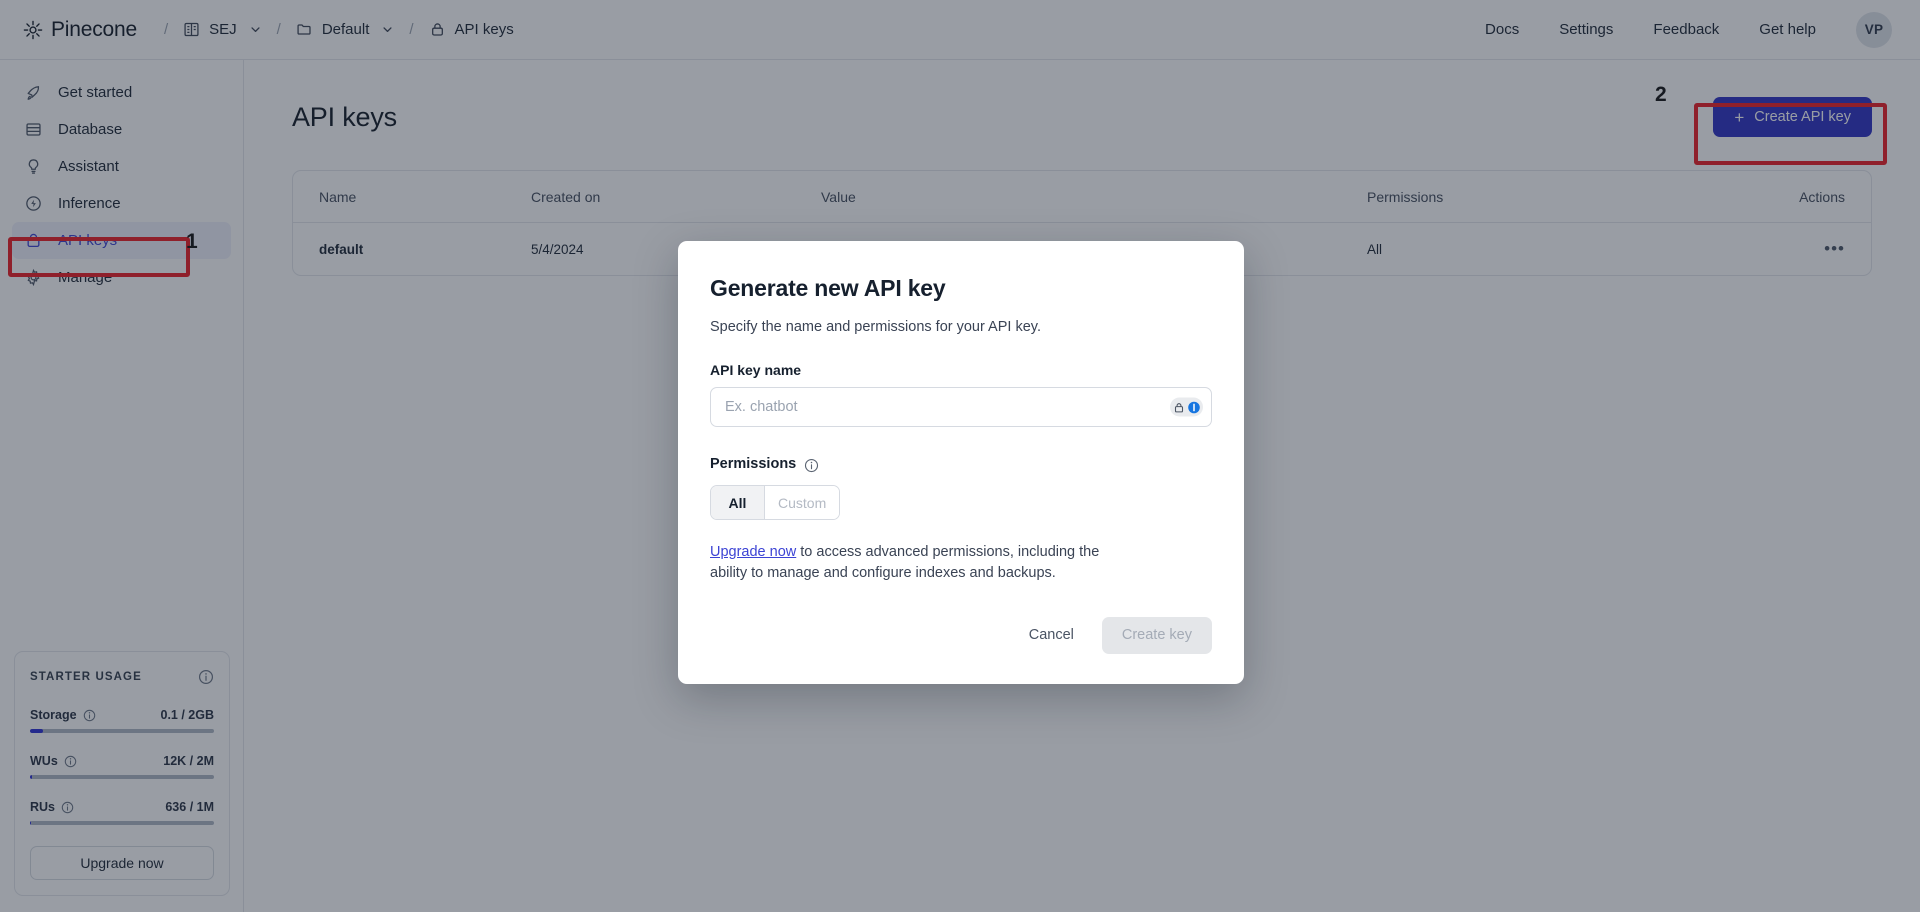 This screenshot has height=912, width=1920. What do you see at coordinates (811, 465) in the screenshot?
I see `info-icon` at bounding box center [811, 465].